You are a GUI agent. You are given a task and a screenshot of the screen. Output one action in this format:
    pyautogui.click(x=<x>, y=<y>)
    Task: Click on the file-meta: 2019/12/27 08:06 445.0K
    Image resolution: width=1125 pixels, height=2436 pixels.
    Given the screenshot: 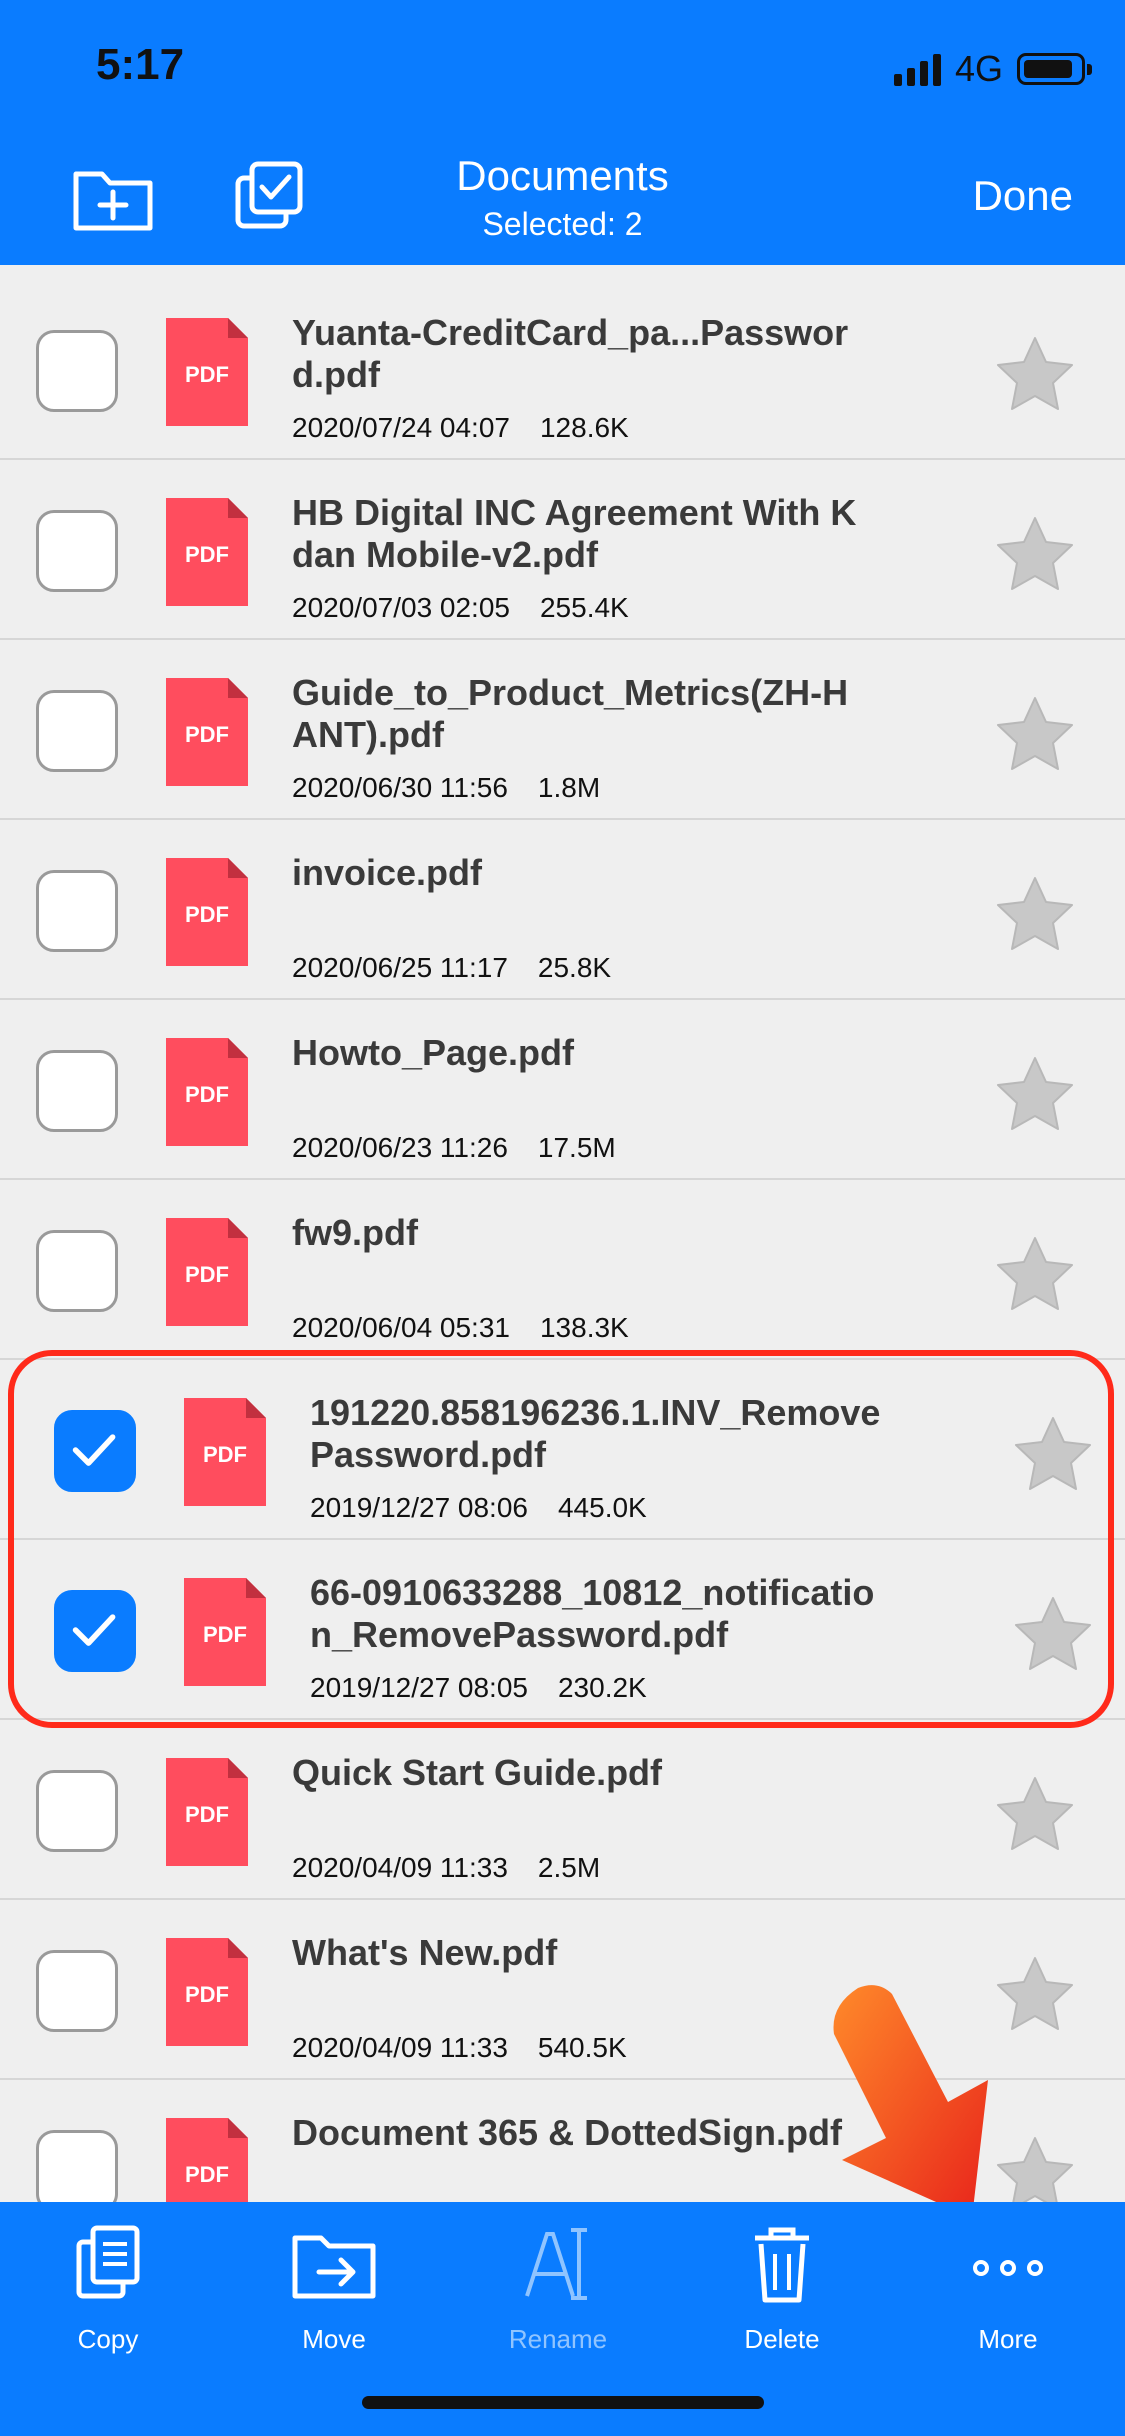 What is the action you would take?
    pyautogui.click(x=478, y=1508)
    